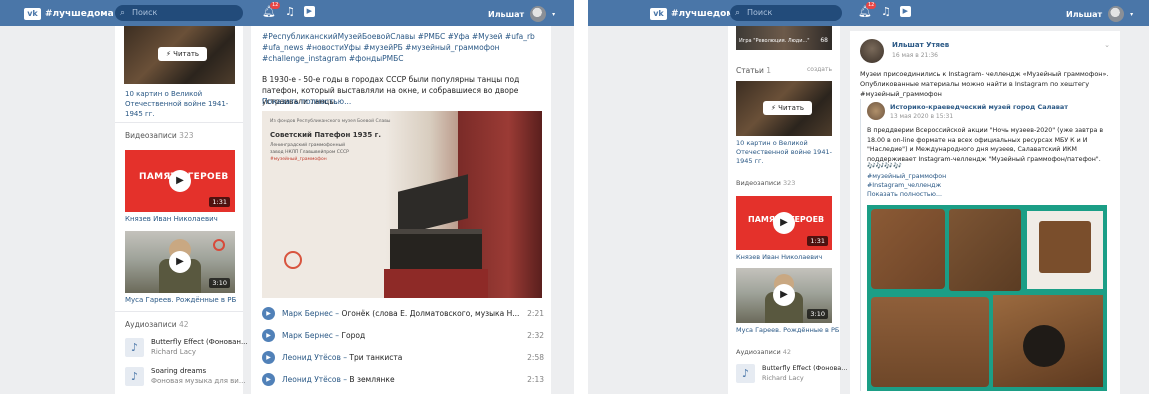 This screenshot has height=394, width=1149. I want to click on chevron-down-icon: ▾, so click(554, 14).